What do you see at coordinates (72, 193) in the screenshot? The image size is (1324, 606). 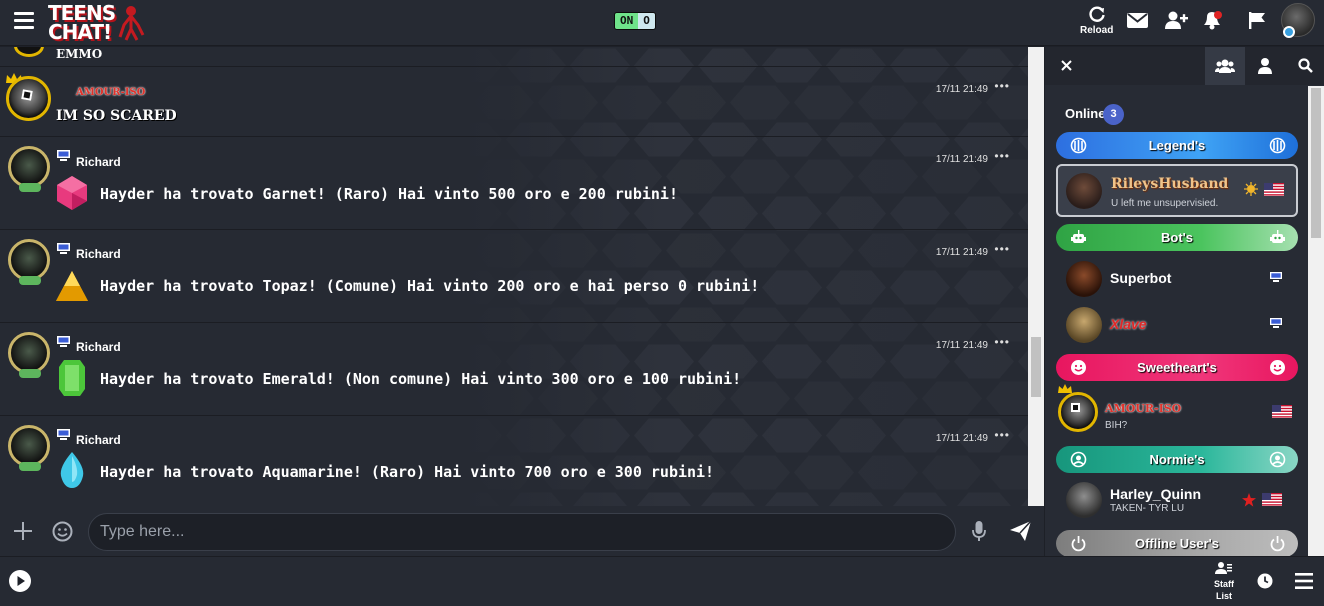 I see `pink-gem-icon` at bounding box center [72, 193].